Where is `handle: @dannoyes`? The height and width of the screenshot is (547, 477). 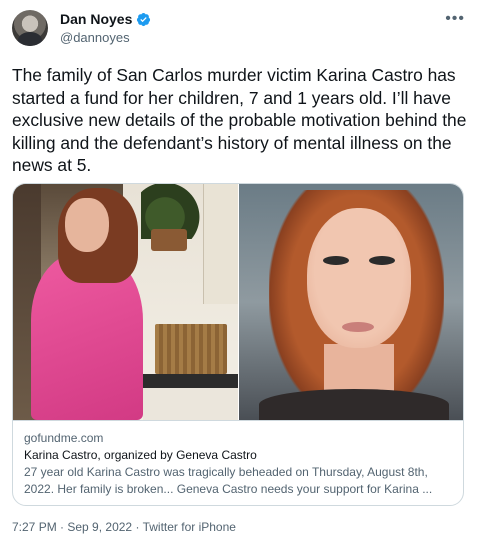 handle: @dannoyes is located at coordinates (95, 37).